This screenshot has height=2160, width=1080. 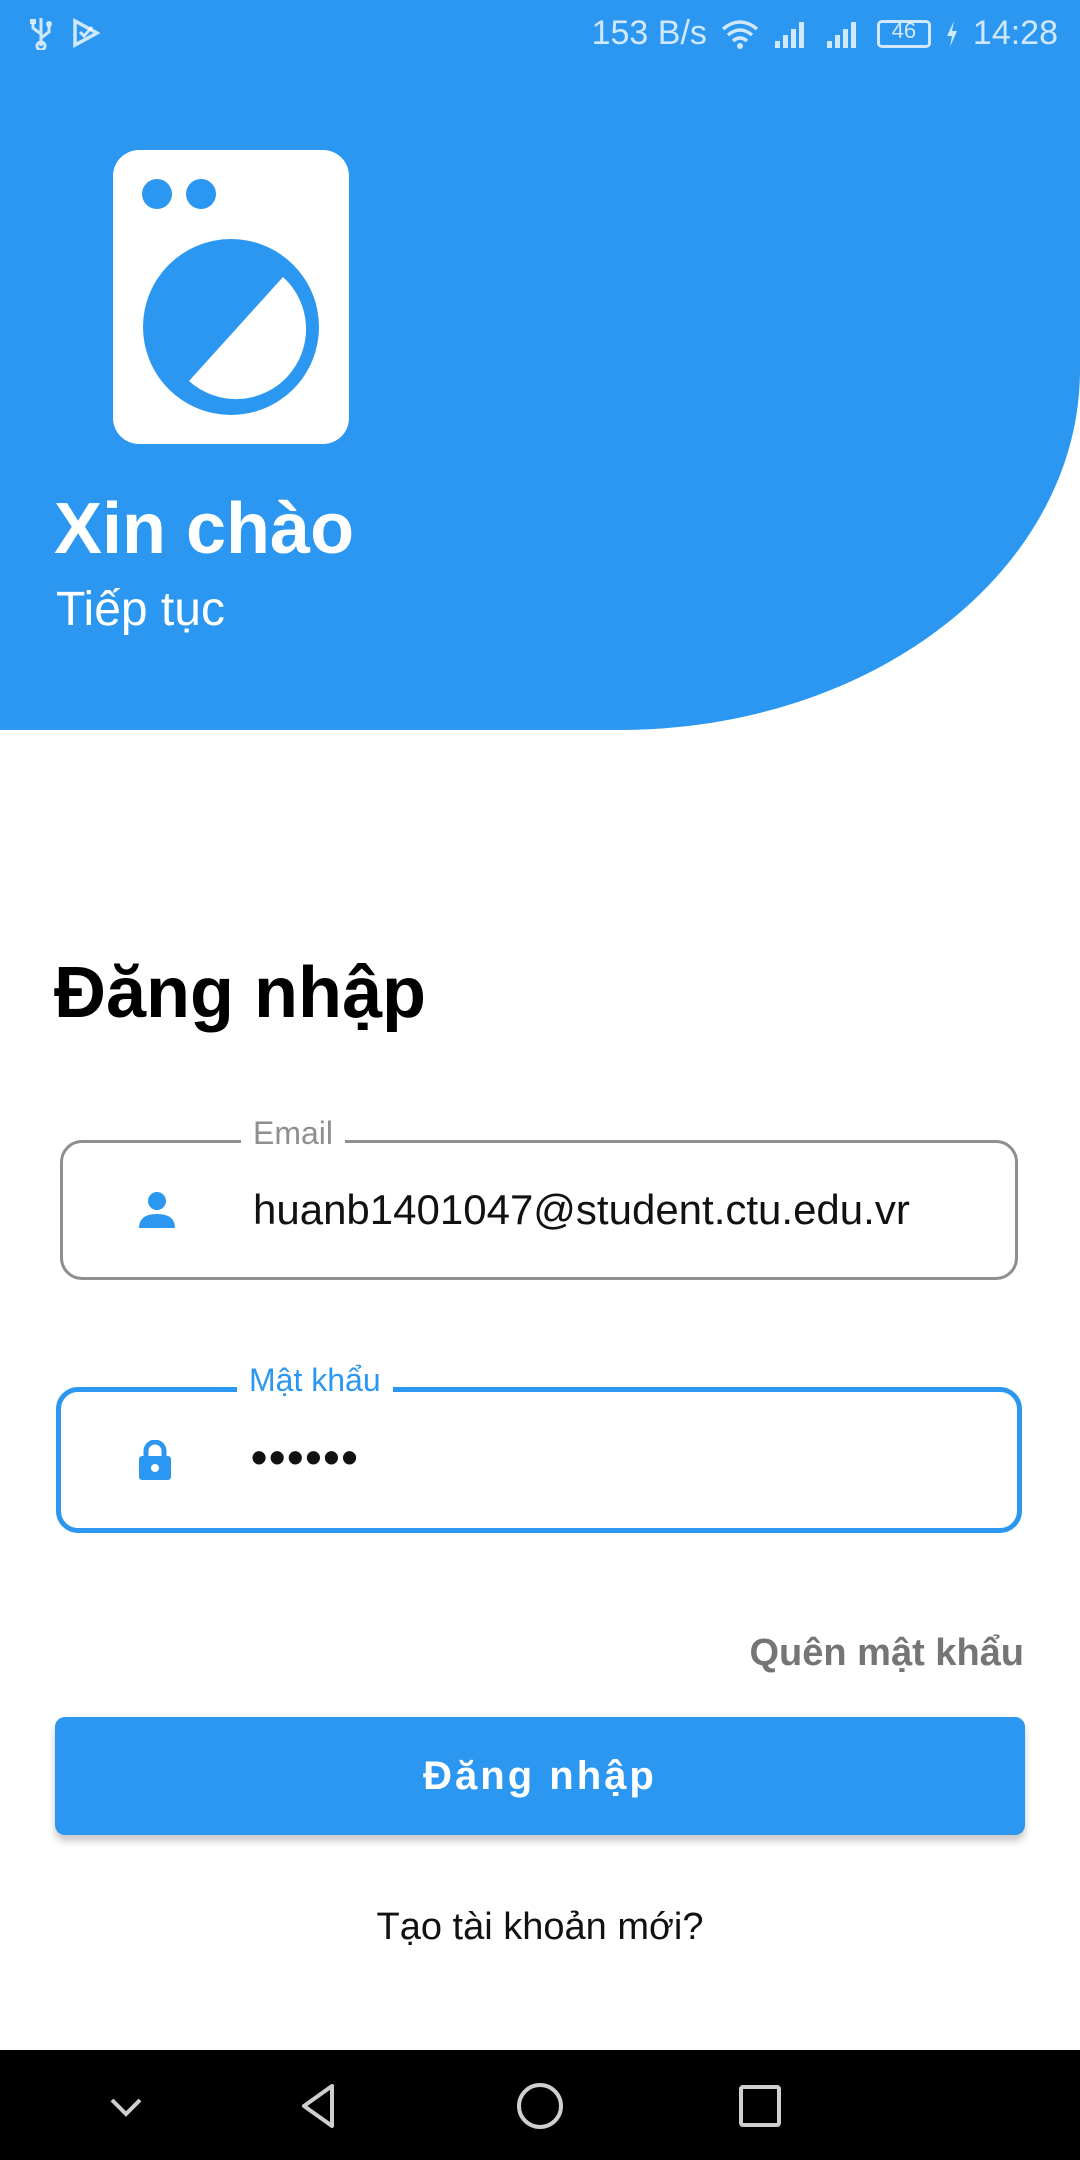 I want to click on home-icon, so click(x=540, y=2106).